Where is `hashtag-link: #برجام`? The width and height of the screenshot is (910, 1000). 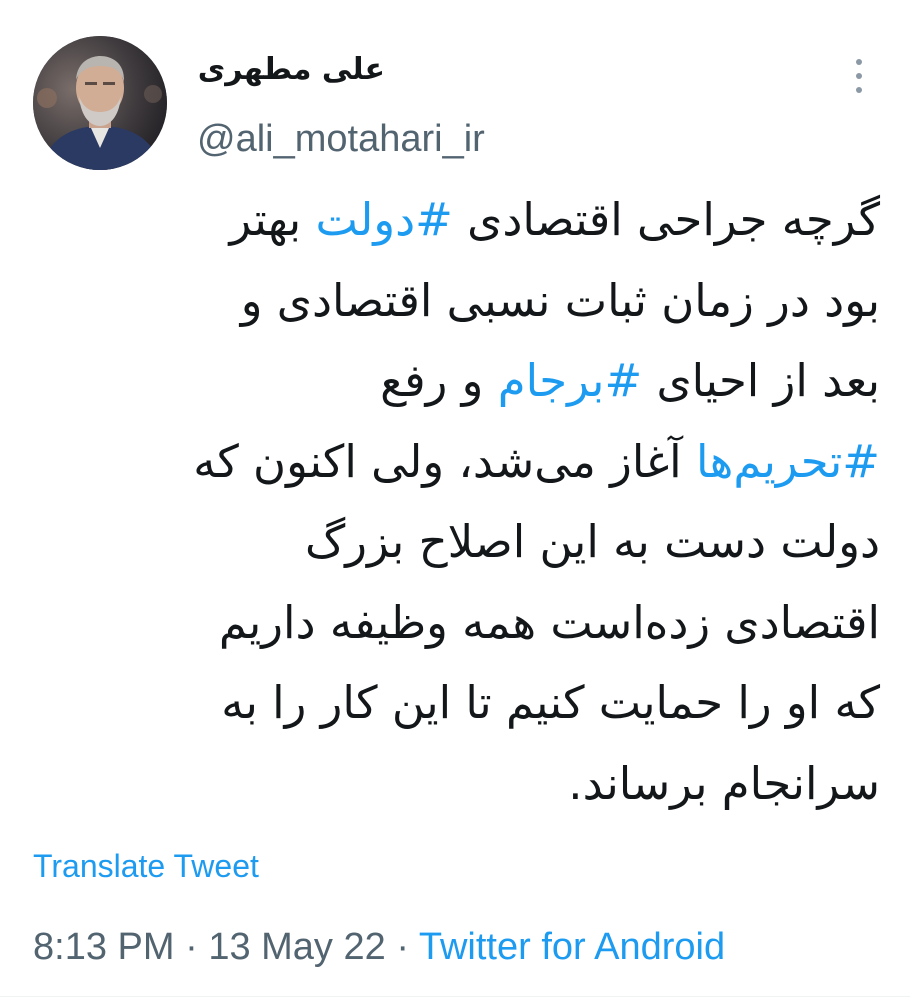
hashtag-link: #برجام is located at coordinates (570, 380).